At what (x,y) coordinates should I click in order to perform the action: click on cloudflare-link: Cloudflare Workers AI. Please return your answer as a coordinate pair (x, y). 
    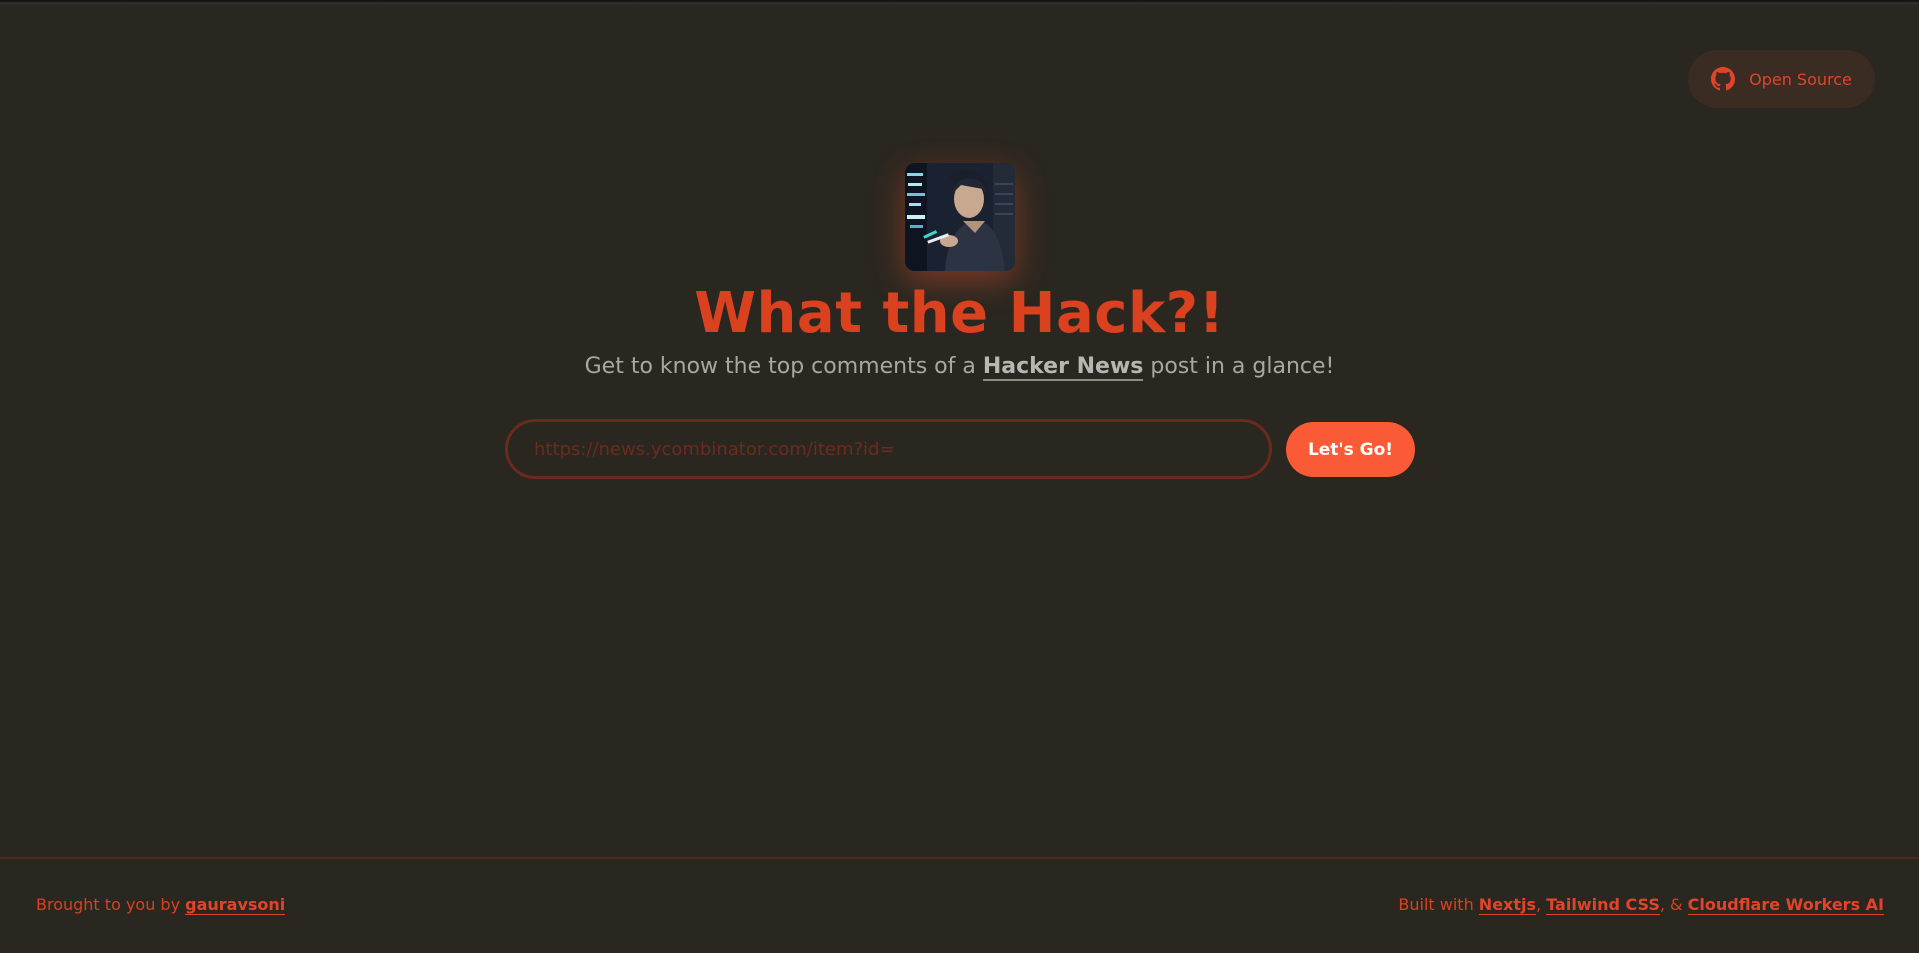
    Looking at the image, I should click on (1785, 905).